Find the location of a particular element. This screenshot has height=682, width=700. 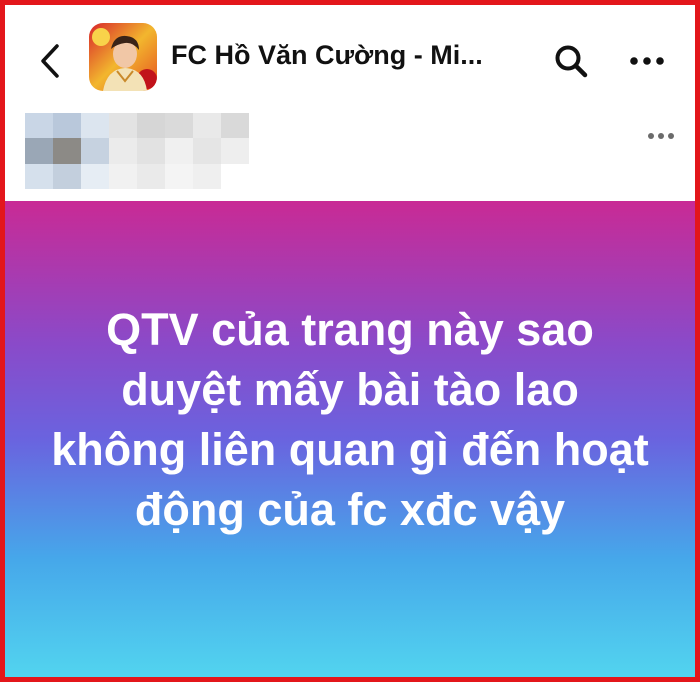

search-button is located at coordinates (571, 61).